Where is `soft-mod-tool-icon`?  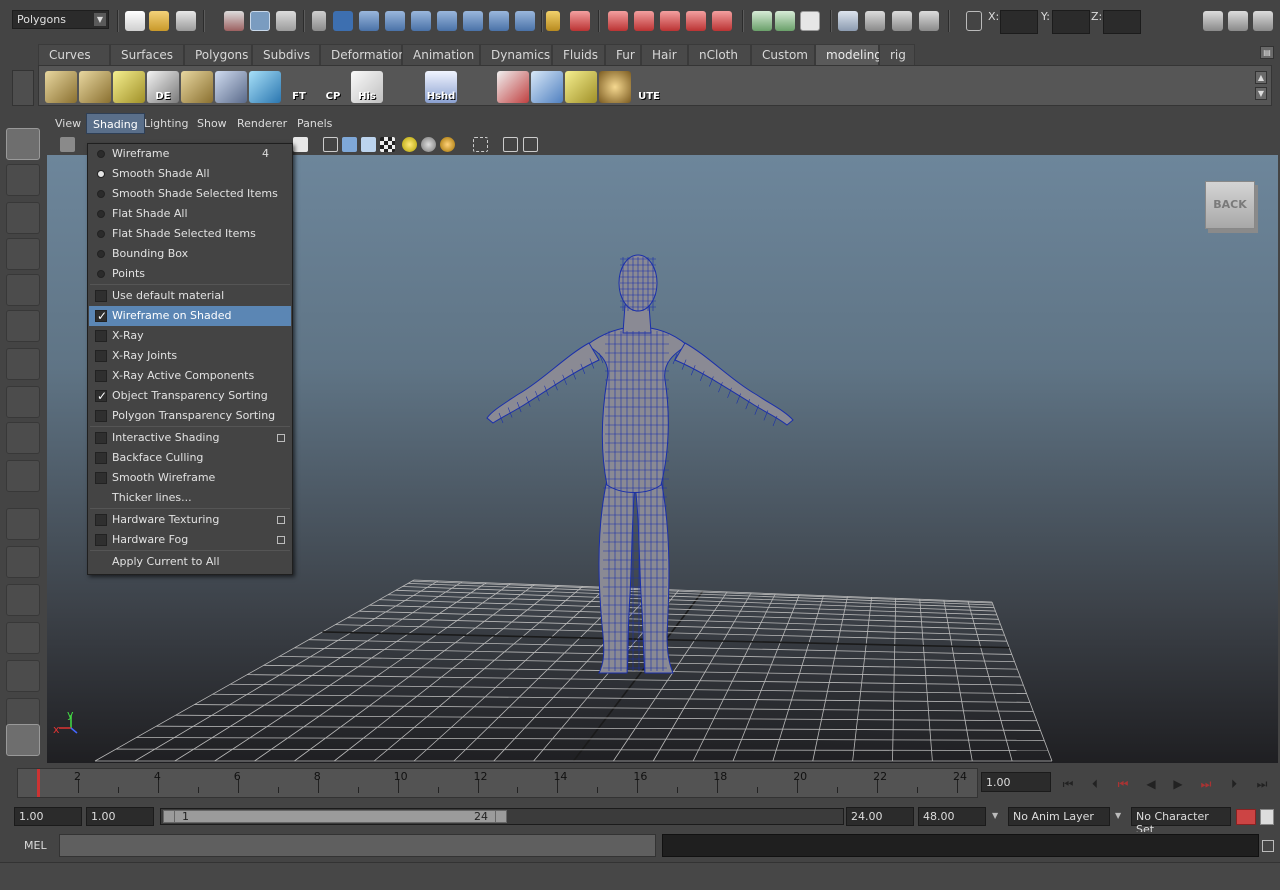 soft-mod-tool-icon is located at coordinates (23, 402).